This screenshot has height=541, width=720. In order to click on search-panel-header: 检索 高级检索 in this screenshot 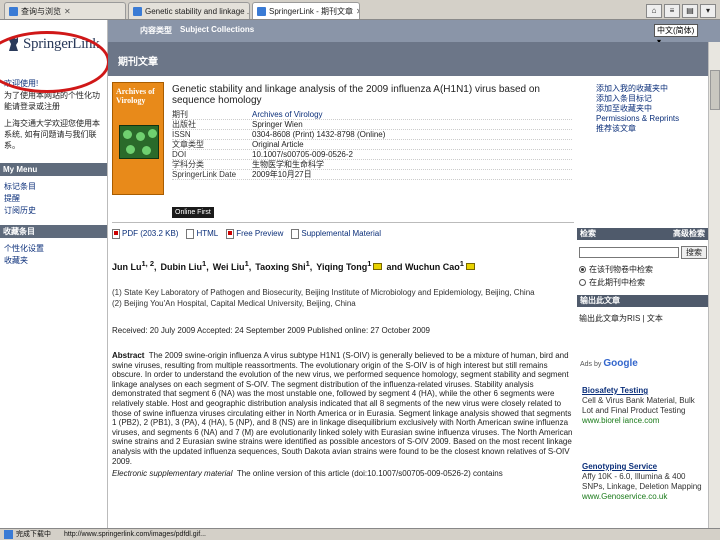, I will do `click(642, 234)`.